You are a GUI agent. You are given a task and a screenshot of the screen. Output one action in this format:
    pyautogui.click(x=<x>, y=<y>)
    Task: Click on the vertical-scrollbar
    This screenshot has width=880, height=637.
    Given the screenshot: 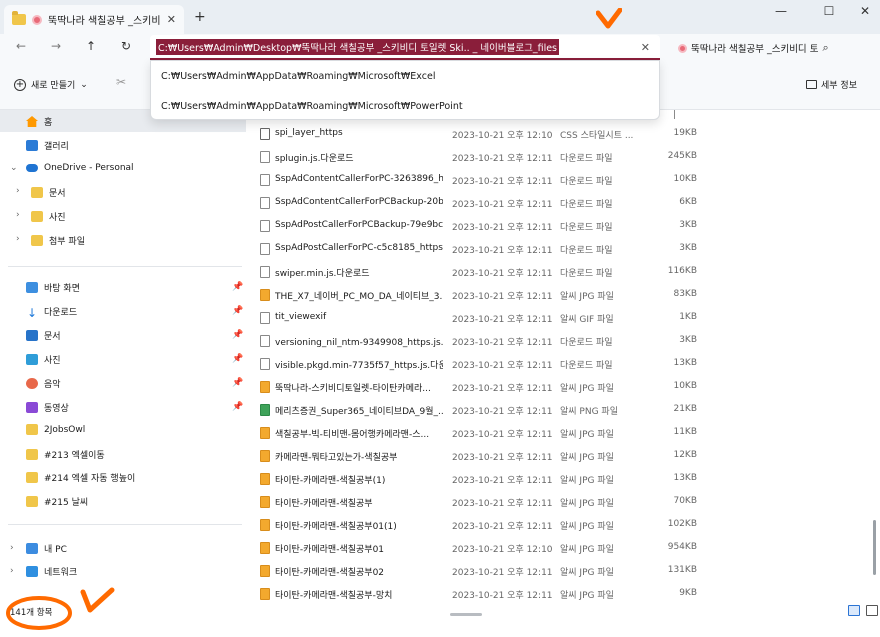 What is the action you would take?
    pyautogui.click(x=874, y=547)
    